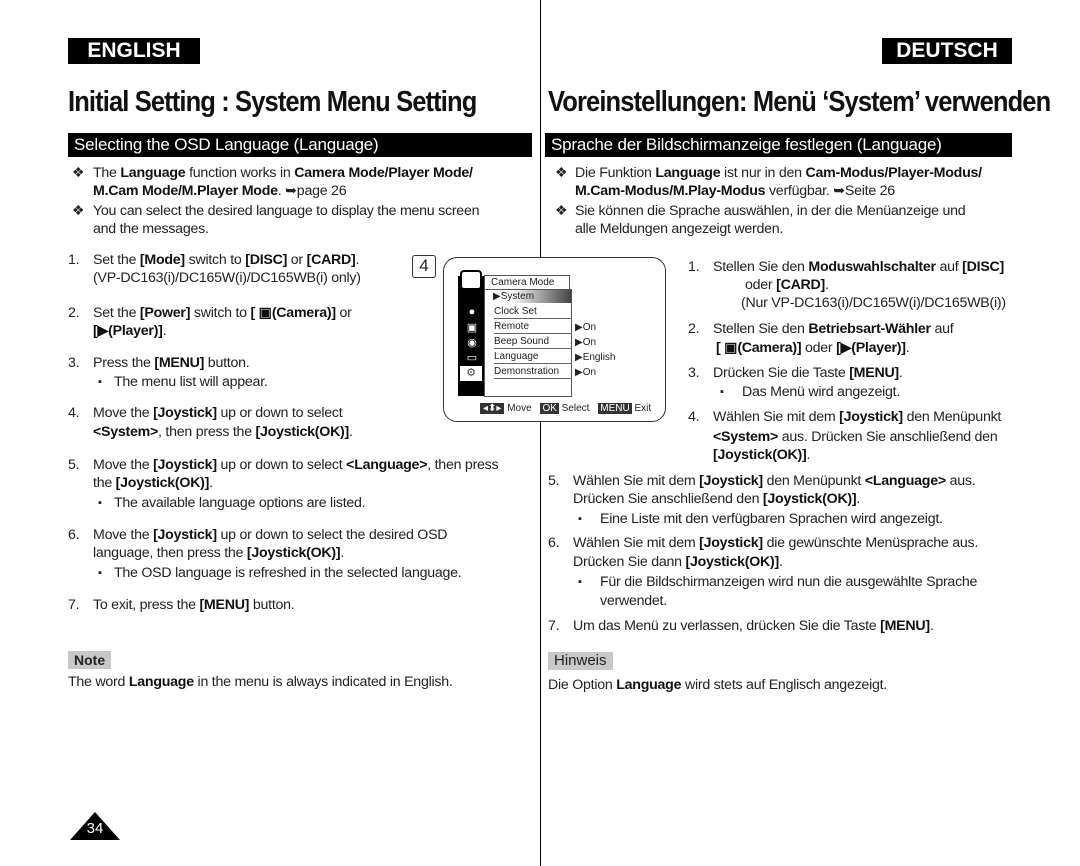 This screenshot has width=1080, height=866. I want to click on step-text: To exit, press the [MENU] button., so click(194, 605).